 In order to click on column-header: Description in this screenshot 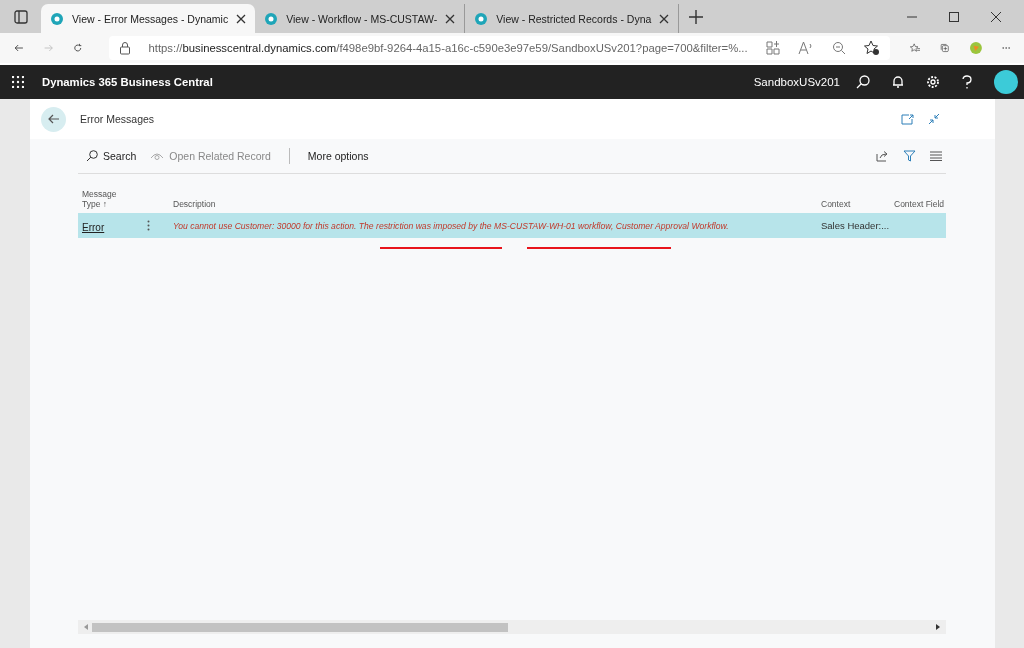, I will do `click(495, 204)`.